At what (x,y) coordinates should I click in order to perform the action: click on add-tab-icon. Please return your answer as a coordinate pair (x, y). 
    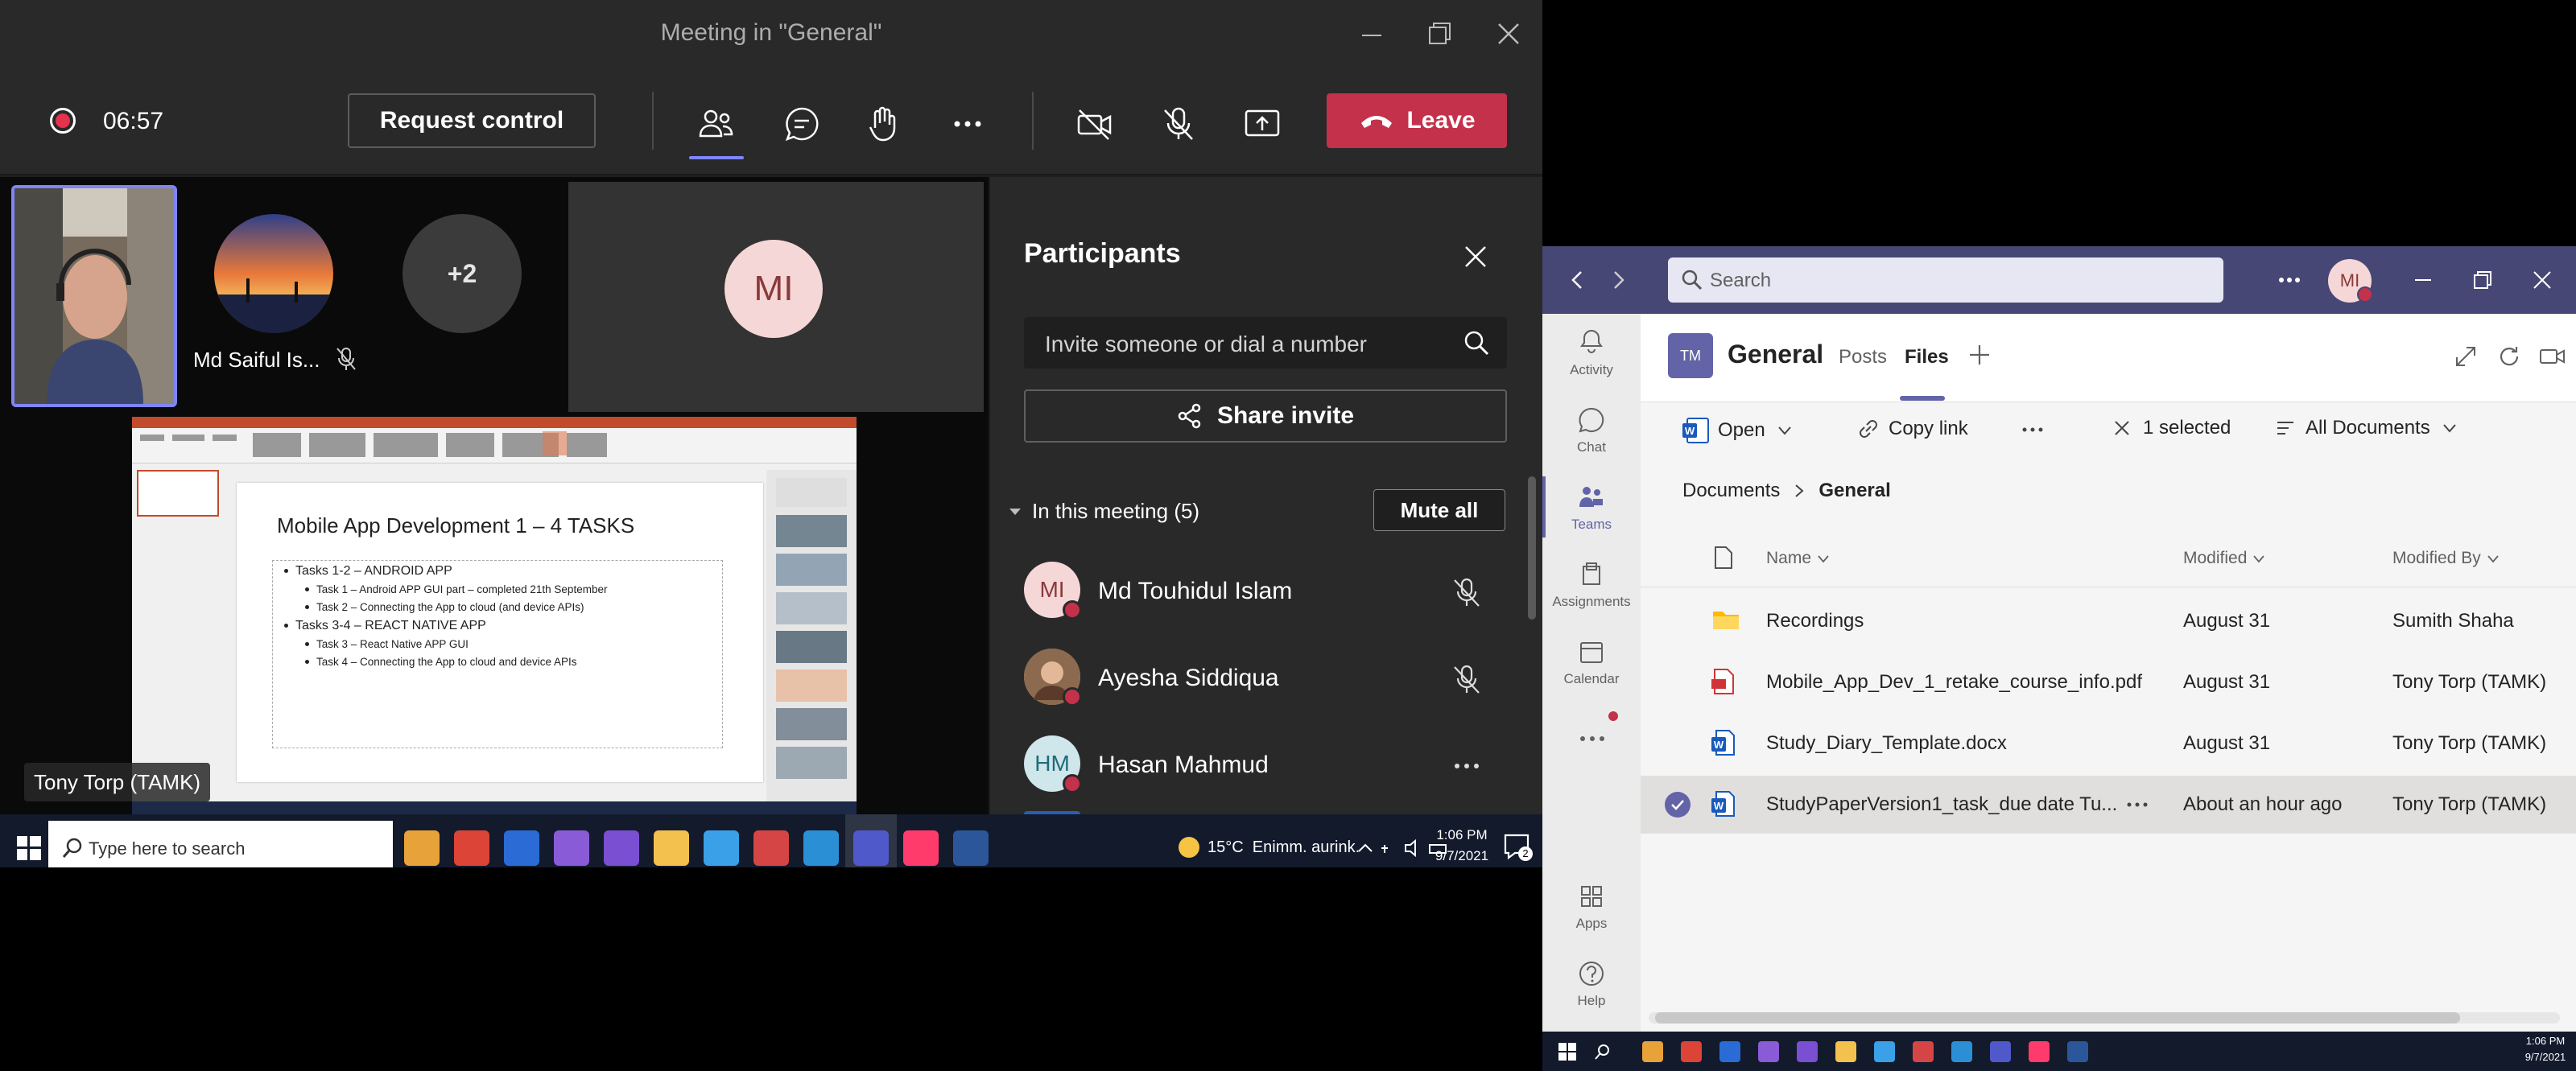
    Looking at the image, I should click on (1979, 355).